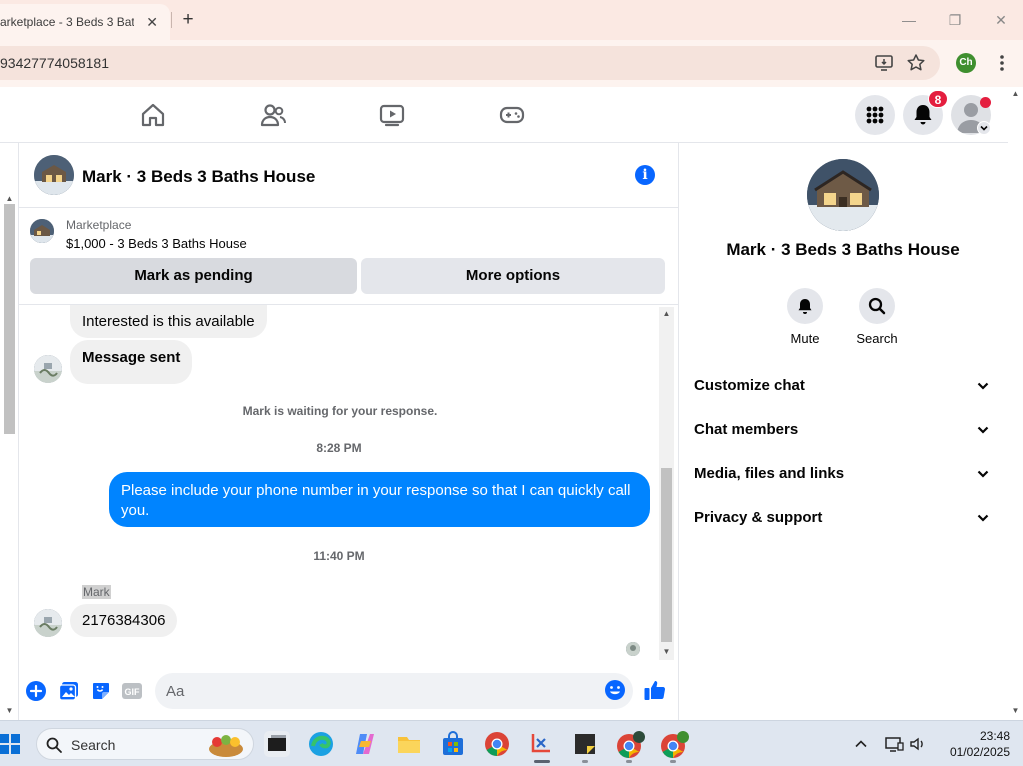 The height and width of the screenshot is (766, 1023). What do you see at coordinates (171, 20) in the screenshot?
I see `tab-divider` at bounding box center [171, 20].